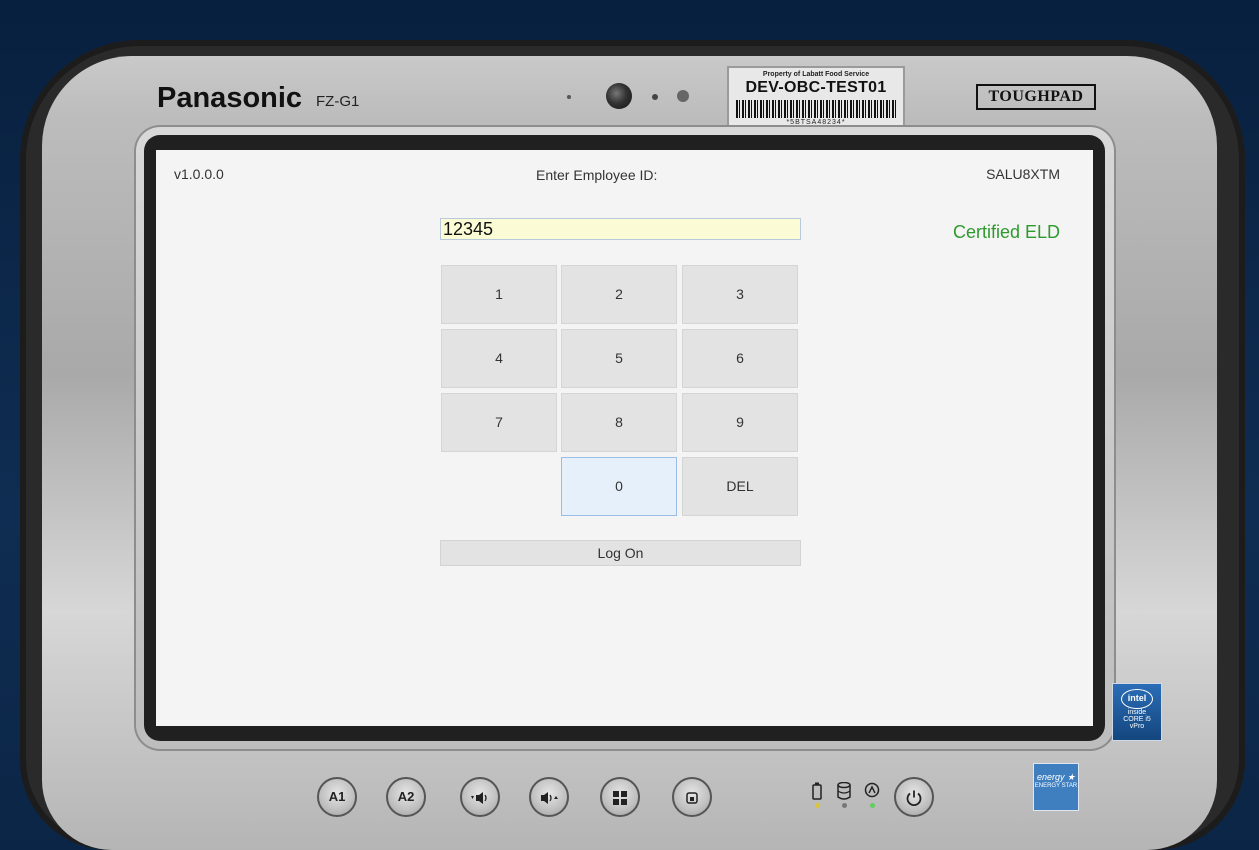  What do you see at coordinates (1023, 174) in the screenshot?
I see `device-id: SALU8XTM` at bounding box center [1023, 174].